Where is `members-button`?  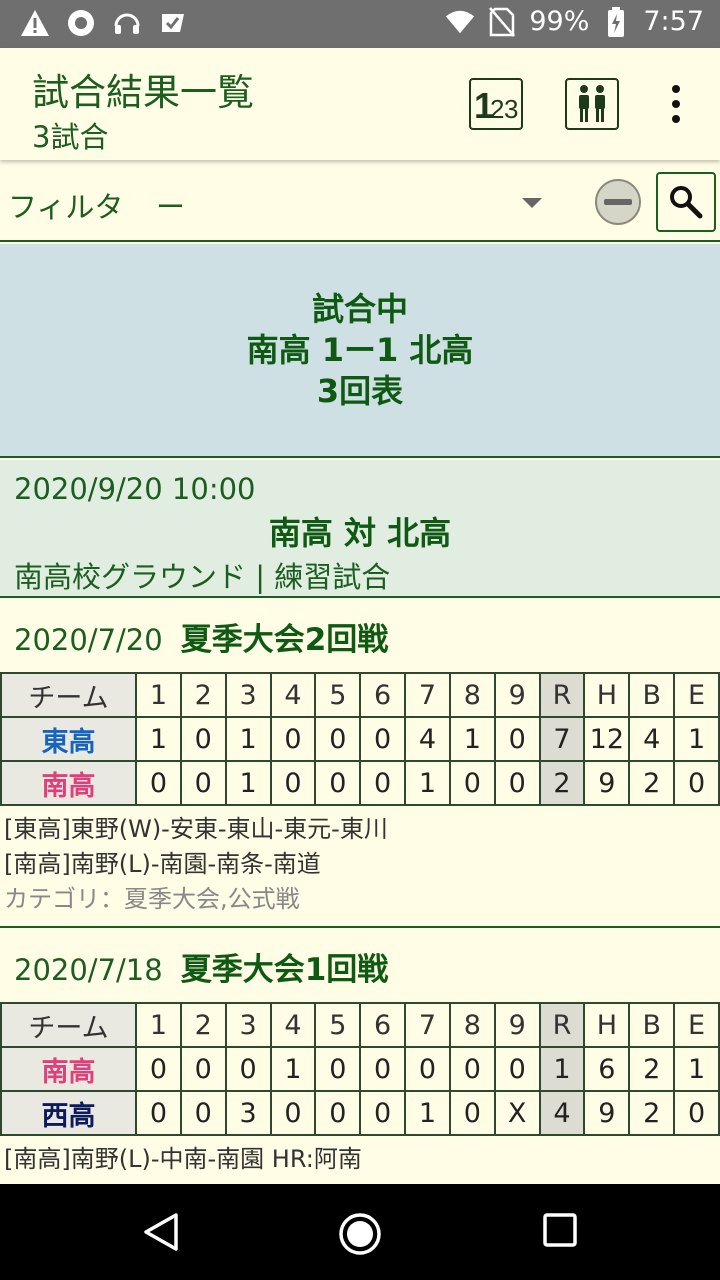
members-button is located at coordinates (592, 104).